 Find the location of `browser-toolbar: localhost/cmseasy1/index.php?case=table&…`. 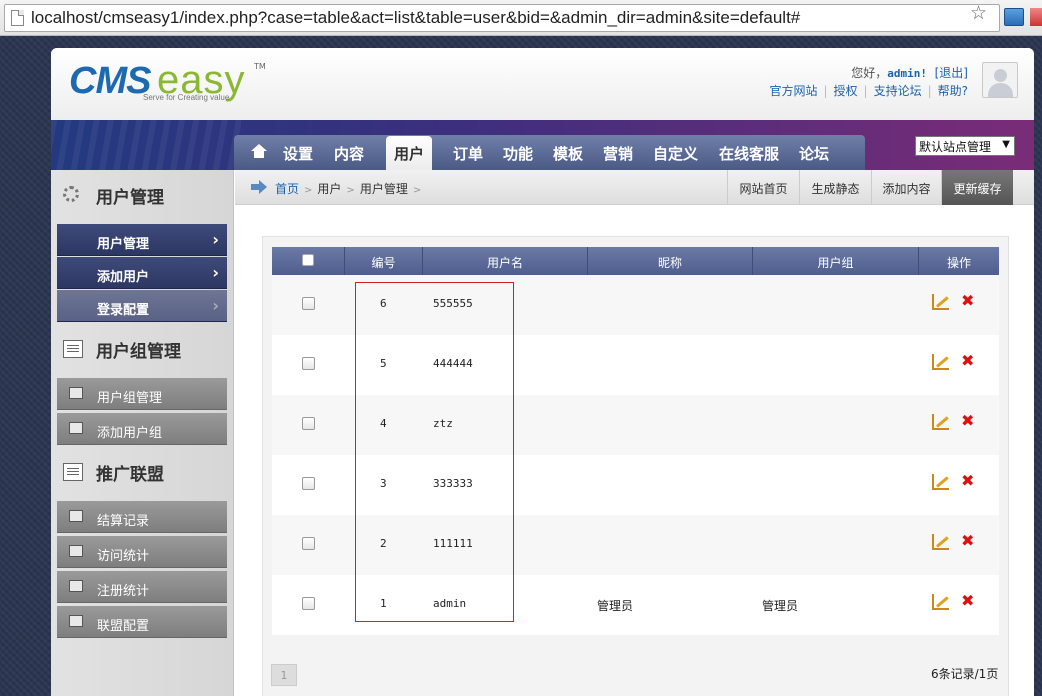

browser-toolbar: localhost/cmseasy1/index.php?case=table&… is located at coordinates (521, 18).